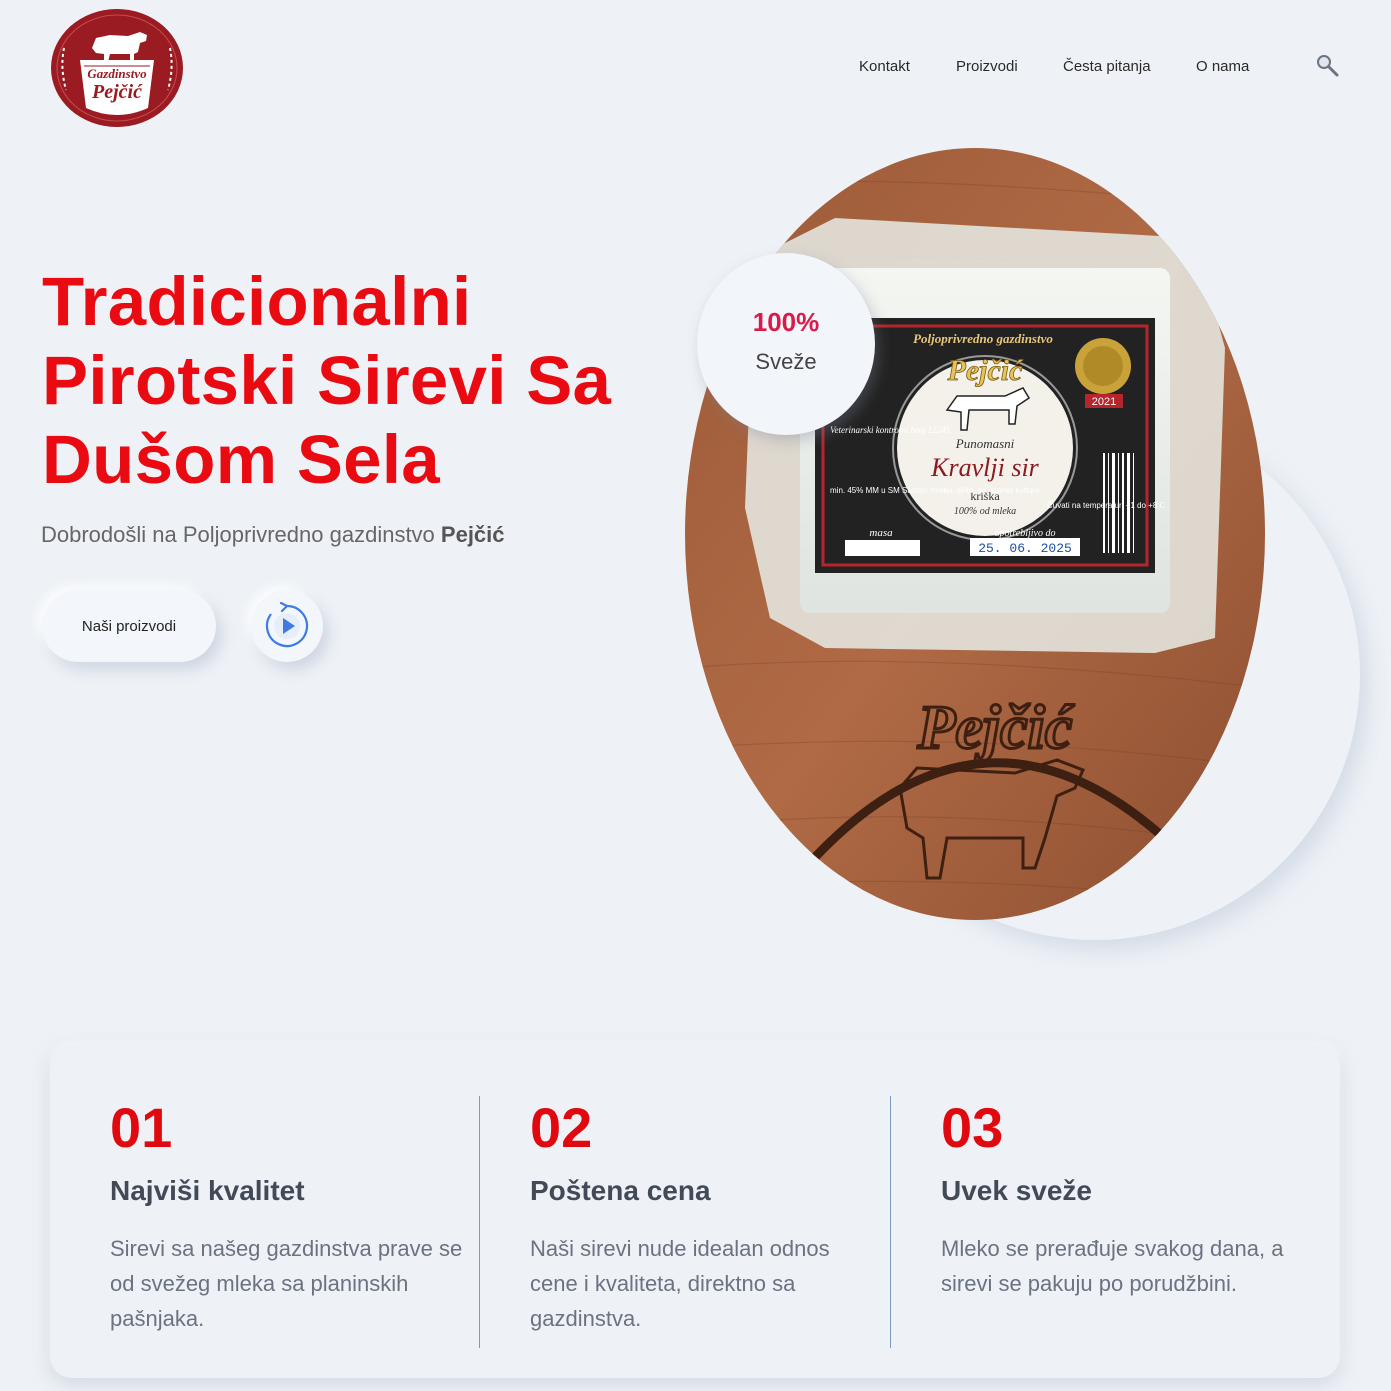 Image resolution: width=1391 pixels, height=1391 pixels. What do you see at coordinates (695, 69) in the screenshot?
I see `main-nav: Kontakt Proizvodi Česta pitanja O nama` at bounding box center [695, 69].